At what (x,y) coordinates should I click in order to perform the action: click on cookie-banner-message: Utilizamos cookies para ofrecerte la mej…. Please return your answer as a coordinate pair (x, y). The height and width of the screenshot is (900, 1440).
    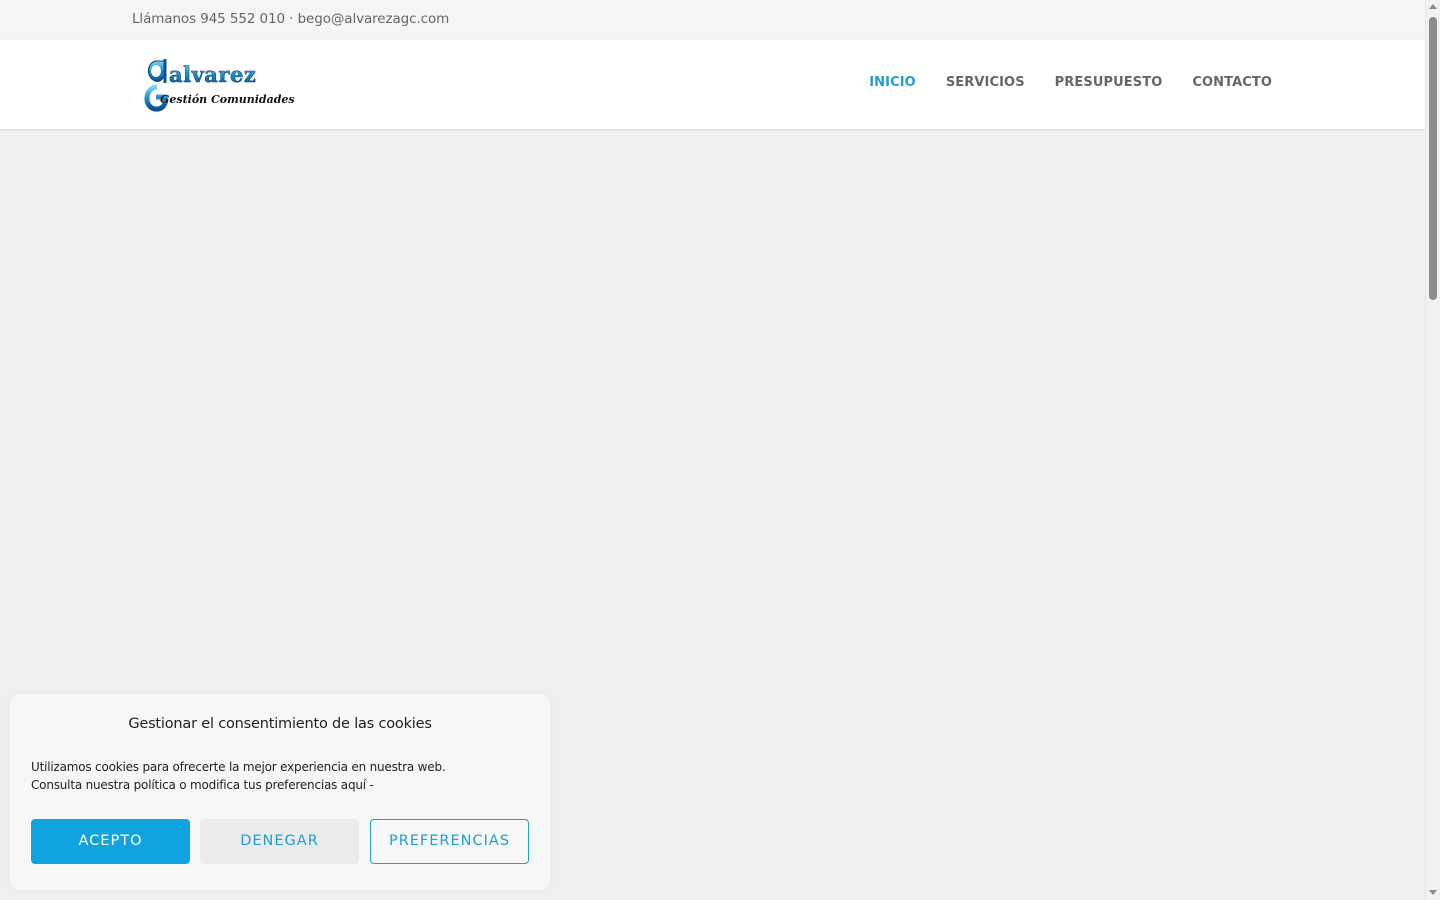
    Looking at the image, I should click on (281, 776).